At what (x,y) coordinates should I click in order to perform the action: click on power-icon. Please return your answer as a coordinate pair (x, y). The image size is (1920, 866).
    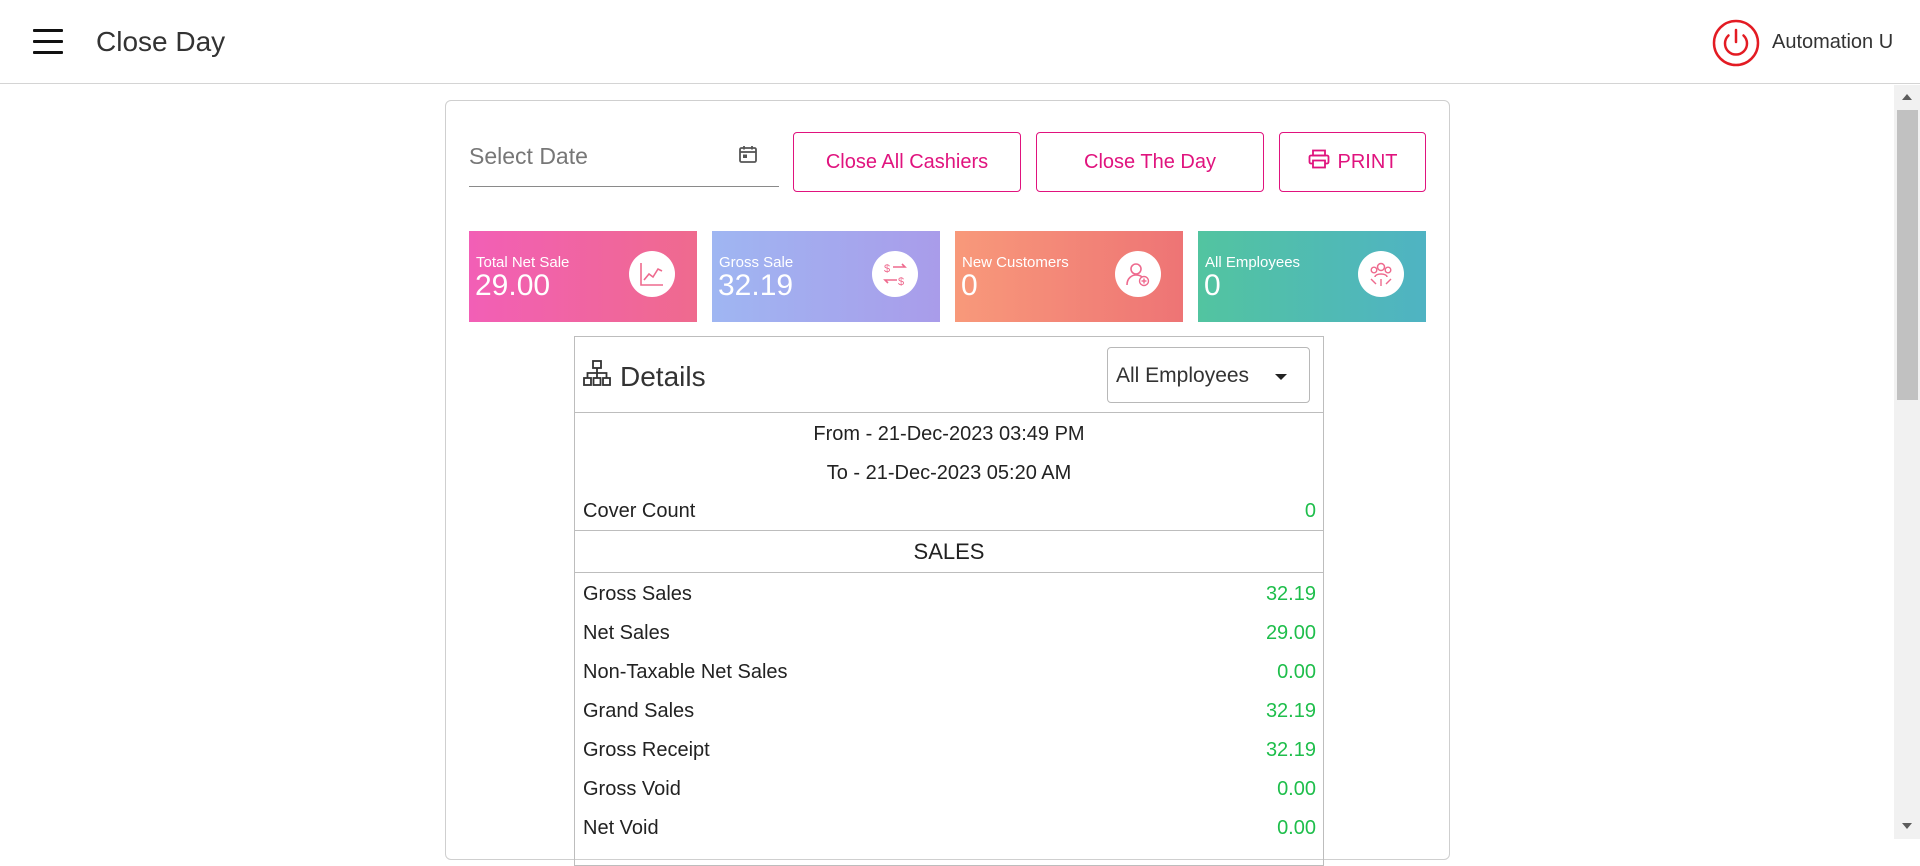
    Looking at the image, I should click on (1736, 43).